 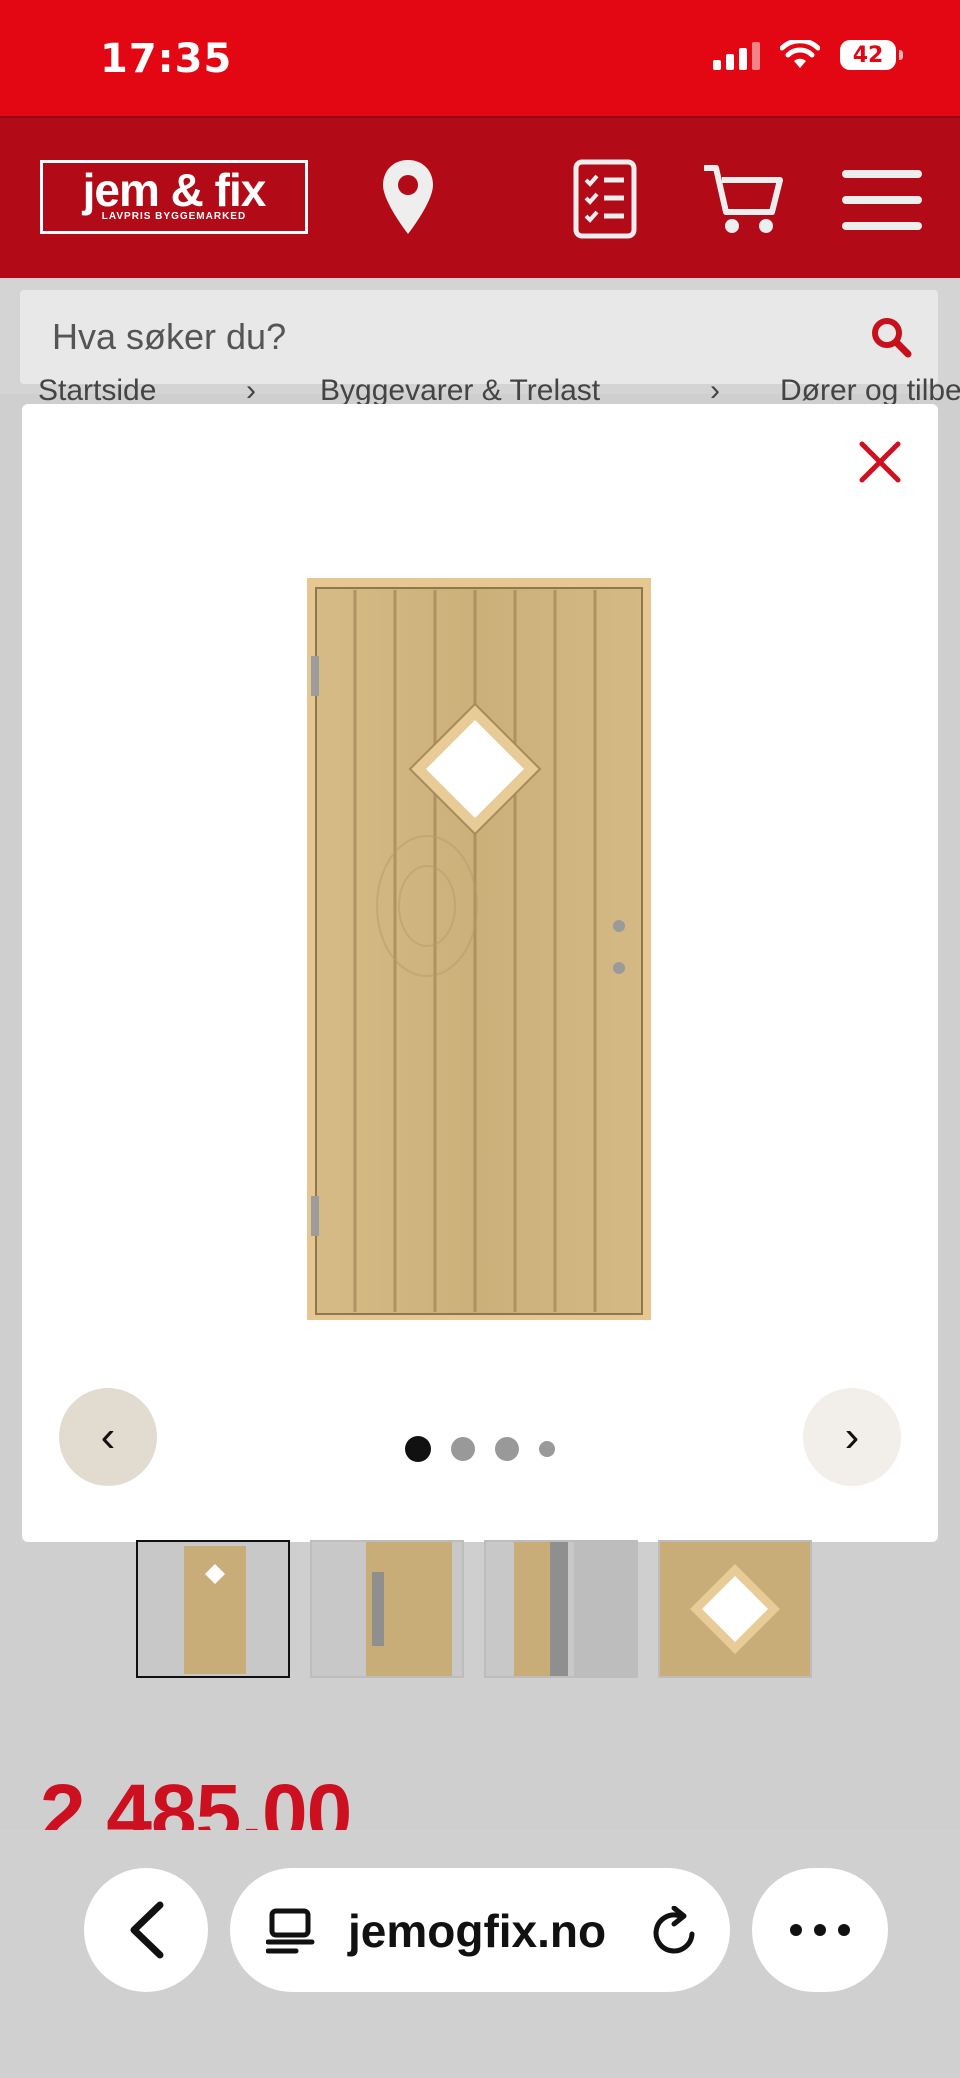 I want to click on logo-text: jem & fix, so click(x=174, y=190).